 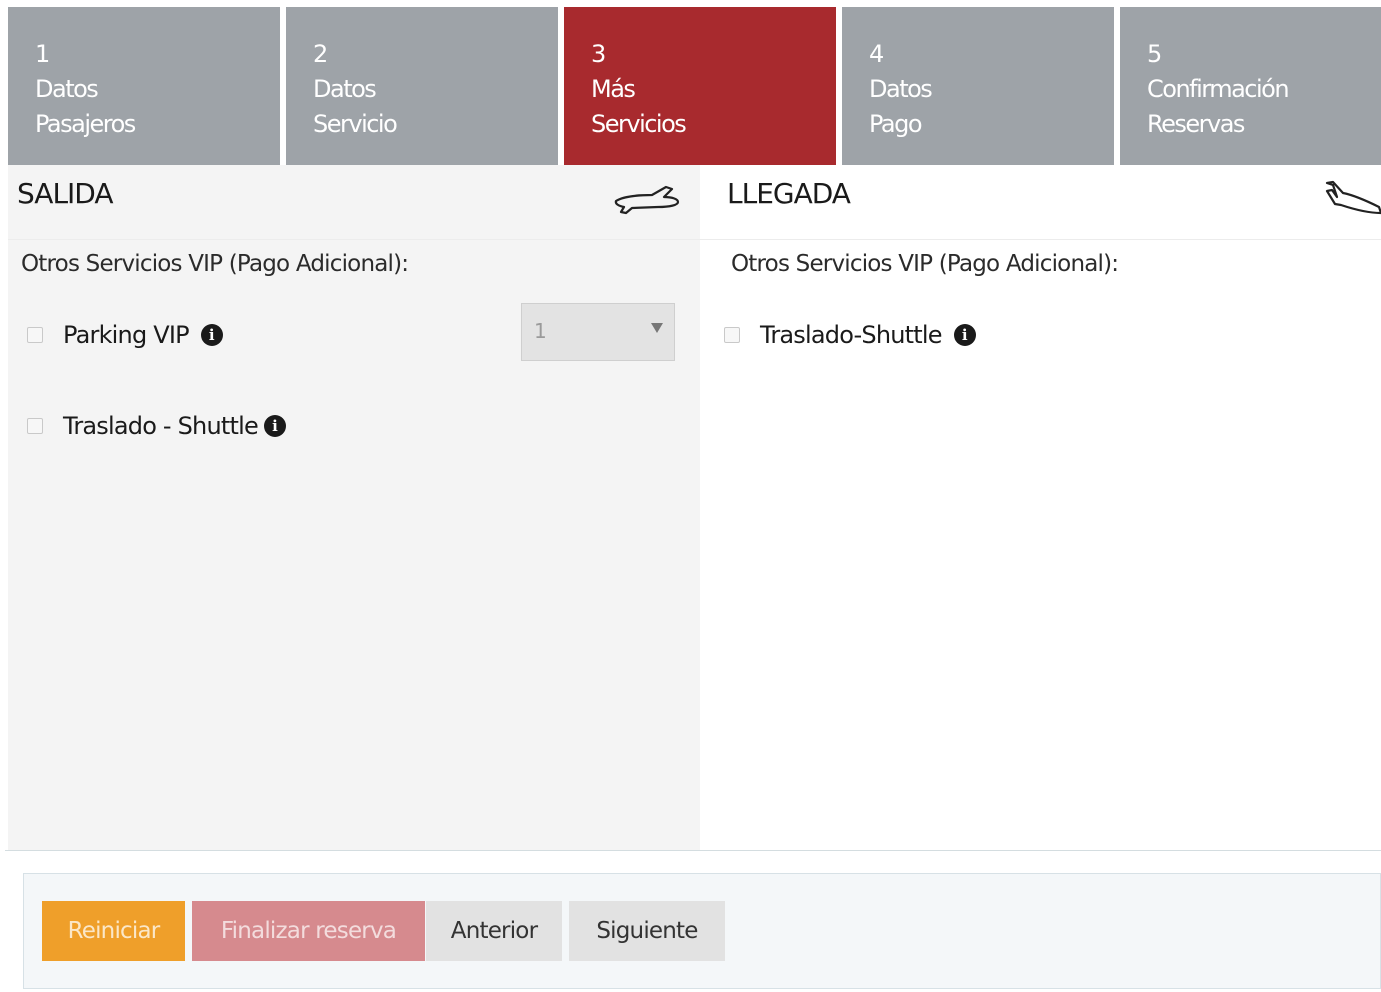 I want to click on step-number: 1, so click(x=42, y=54).